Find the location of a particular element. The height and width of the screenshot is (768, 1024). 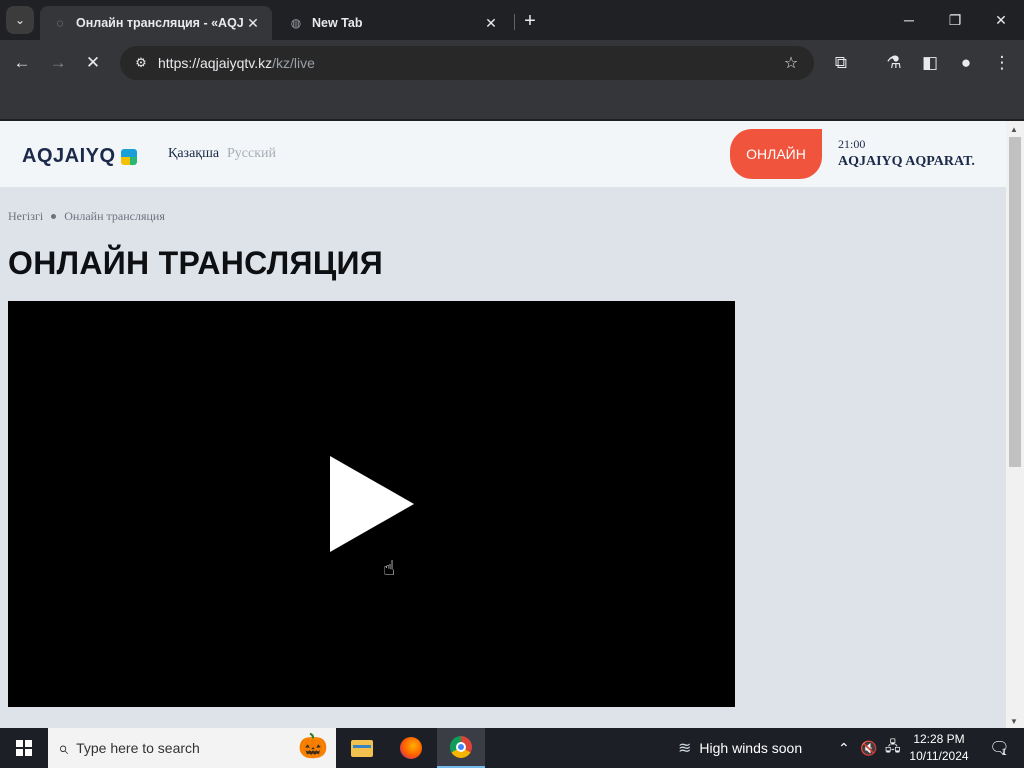

site-settings-icon: ⚙ is located at coordinates (141, 63).